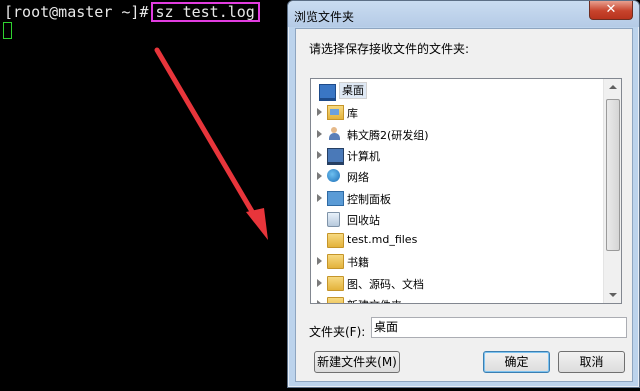 This screenshot has height=391, width=640. I want to click on tree-item: 新建文件夹, so click(457, 298).